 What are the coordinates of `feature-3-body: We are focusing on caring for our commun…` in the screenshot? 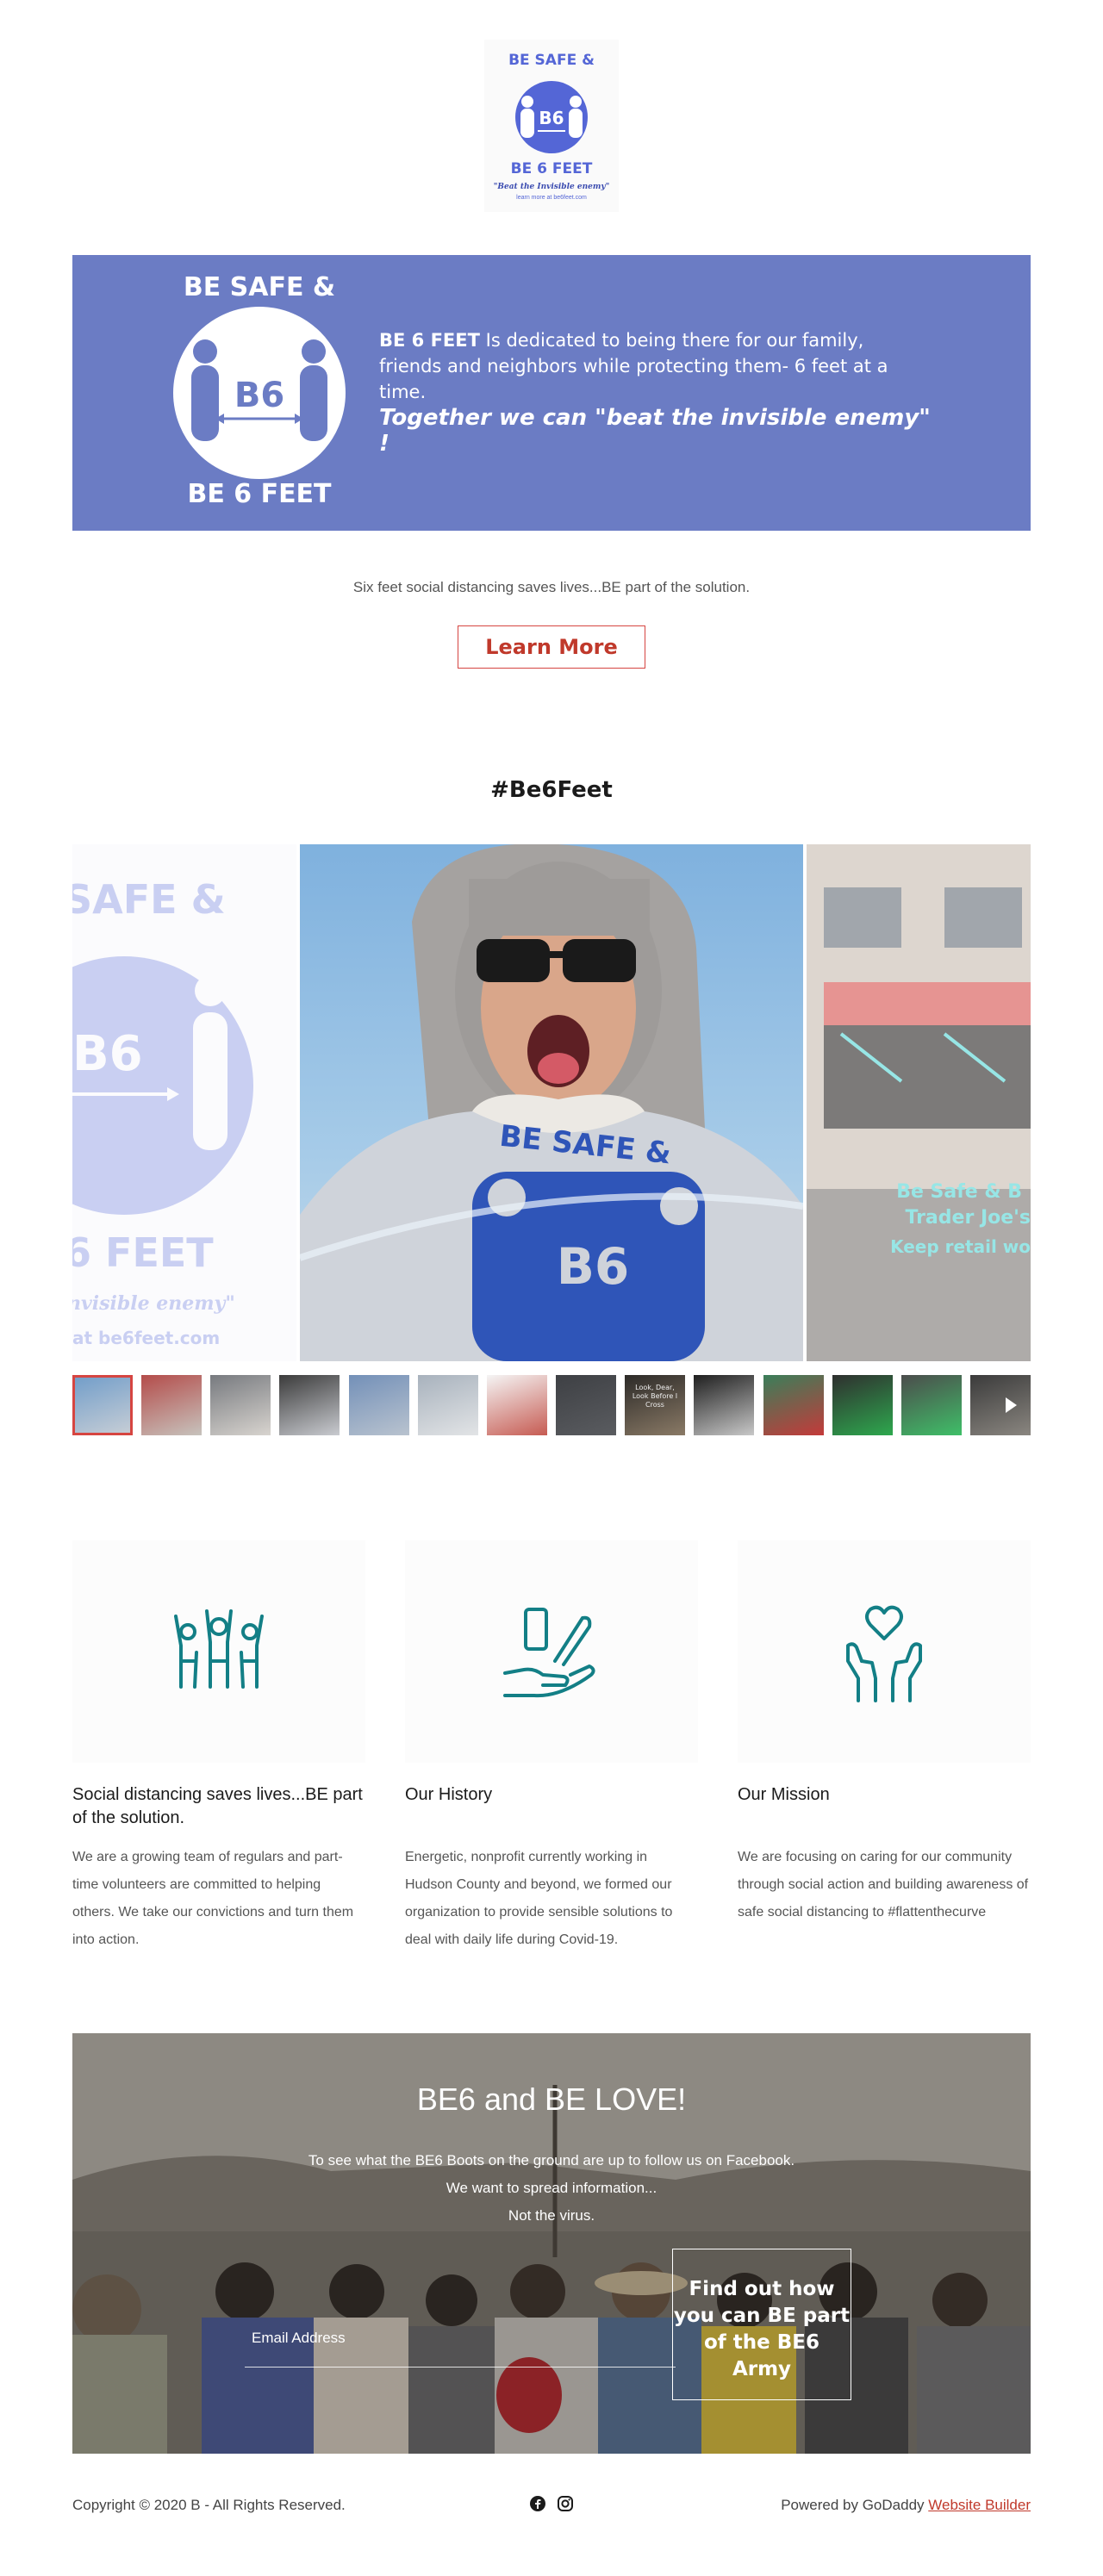 It's located at (883, 1885).